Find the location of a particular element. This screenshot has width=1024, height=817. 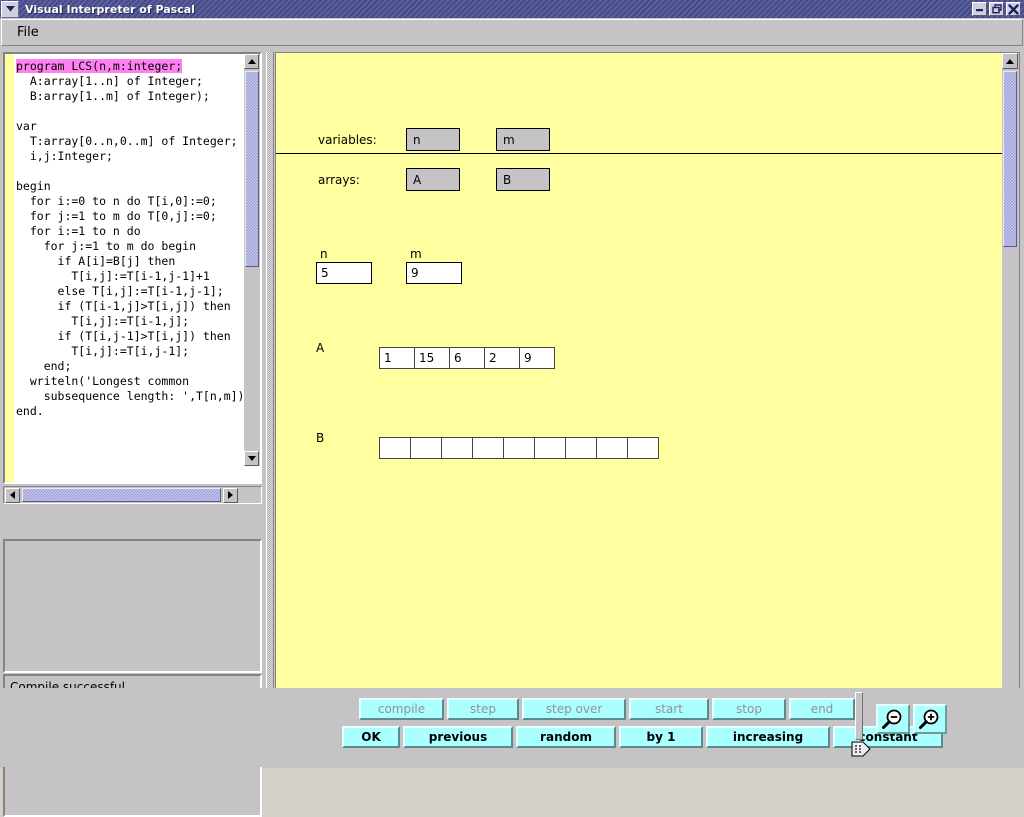

array-cell-a-4: 9 is located at coordinates (537, 358).